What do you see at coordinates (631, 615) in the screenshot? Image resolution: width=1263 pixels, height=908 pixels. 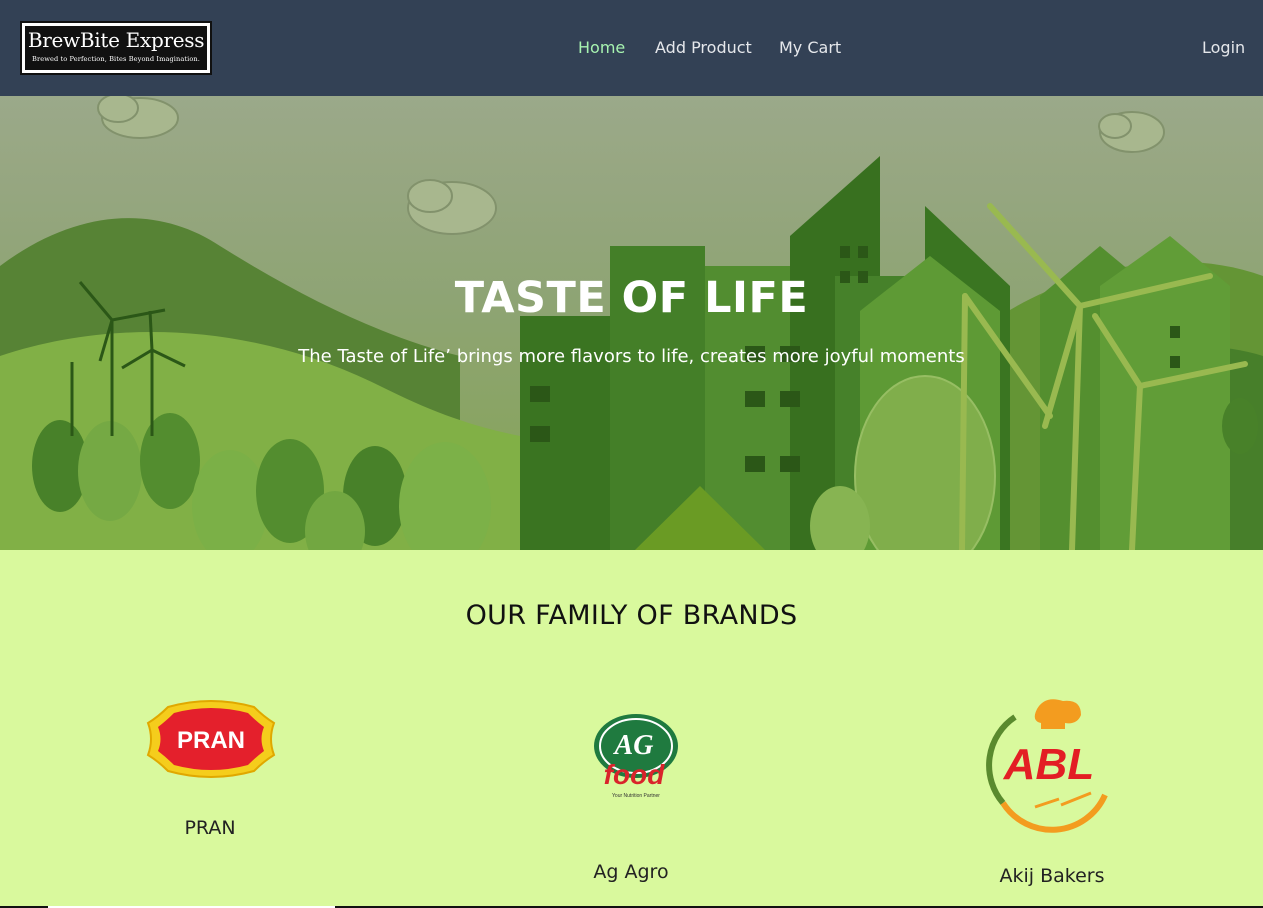 I see `brands-heading: OUR FAMILY OF BRANDS` at bounding box center [631, 615].